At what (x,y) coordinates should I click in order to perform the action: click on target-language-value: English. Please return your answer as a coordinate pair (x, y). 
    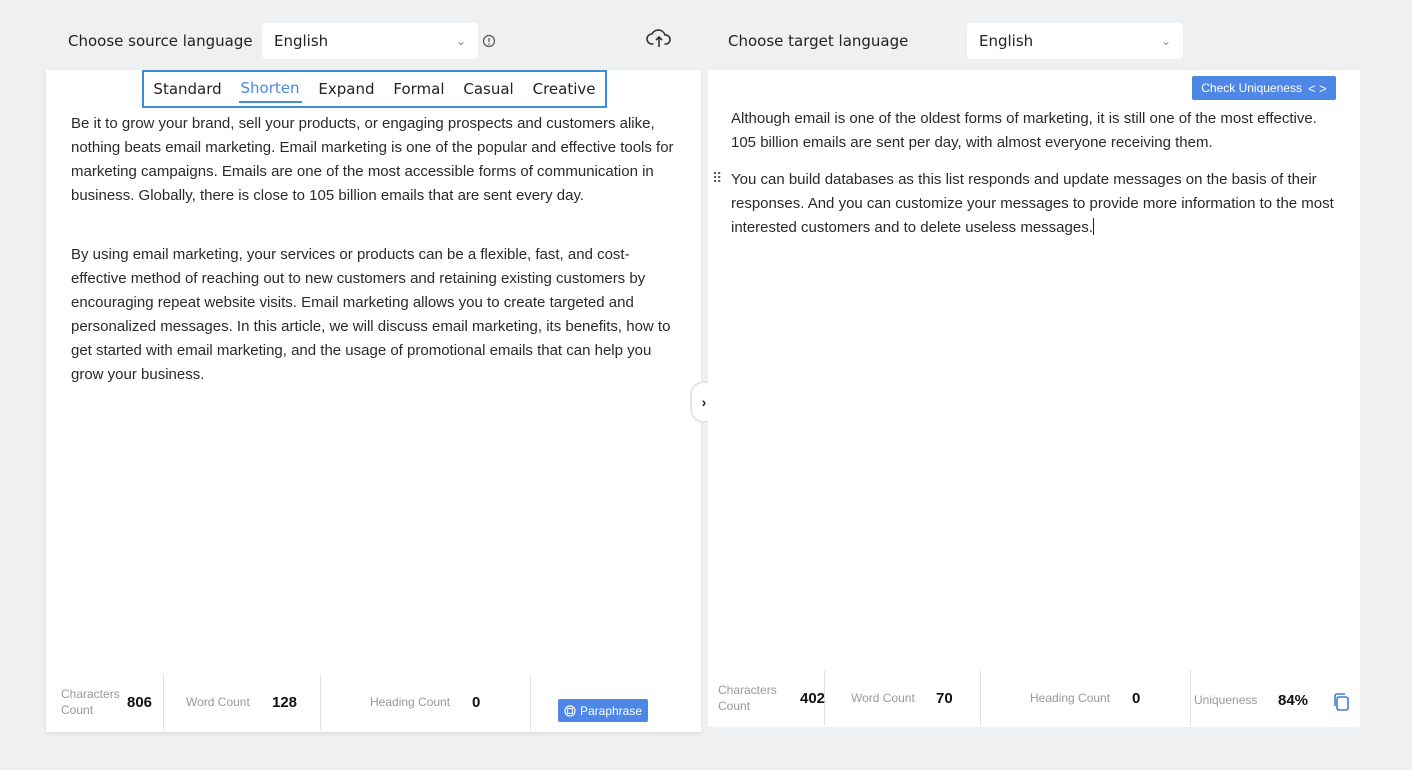
    Looking at the image, I should click on (1006, 41).